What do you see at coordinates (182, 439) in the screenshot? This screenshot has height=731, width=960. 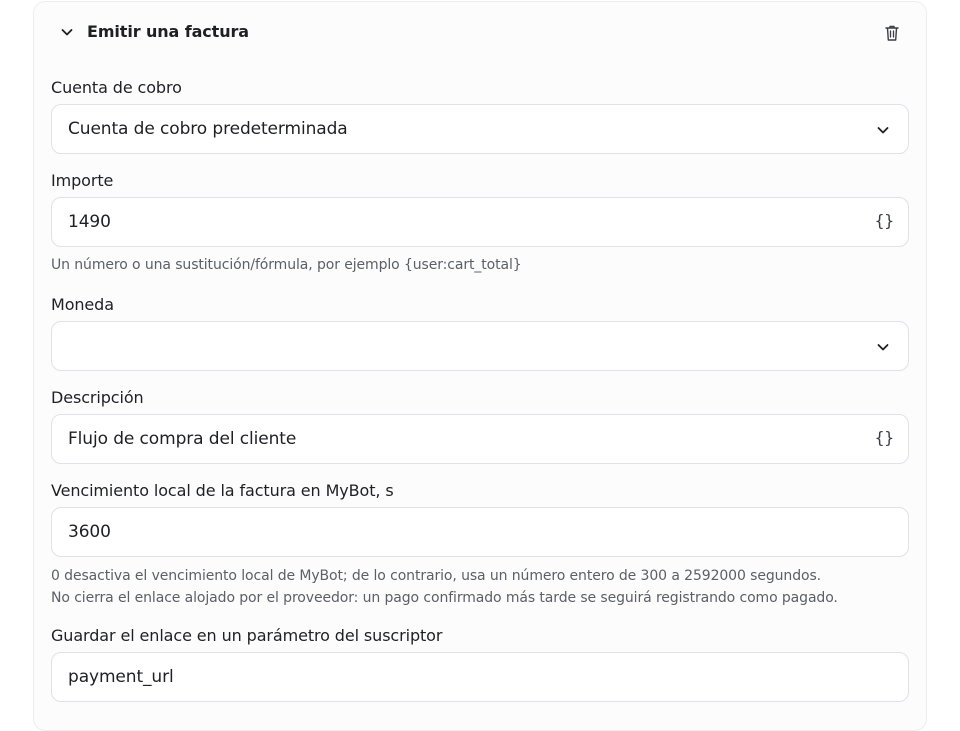 I see `description-input-value: Flujo de compra del cliente` at bounding box center [182, 439].